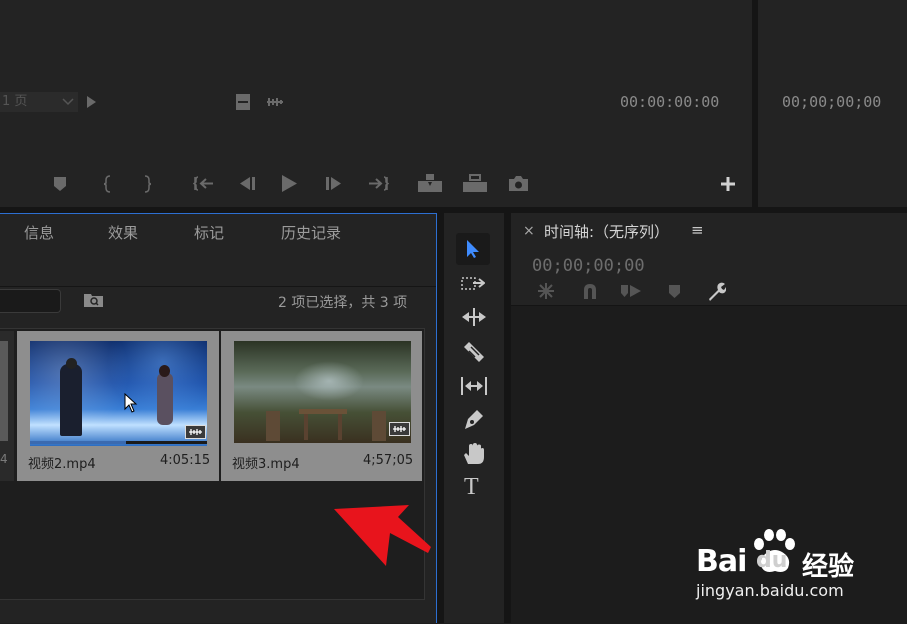 The width and height of the screenshot is (907, 624). Describe the element at coordinates (91, 102) in the screenshot. I see `play-small-icon` at that location.